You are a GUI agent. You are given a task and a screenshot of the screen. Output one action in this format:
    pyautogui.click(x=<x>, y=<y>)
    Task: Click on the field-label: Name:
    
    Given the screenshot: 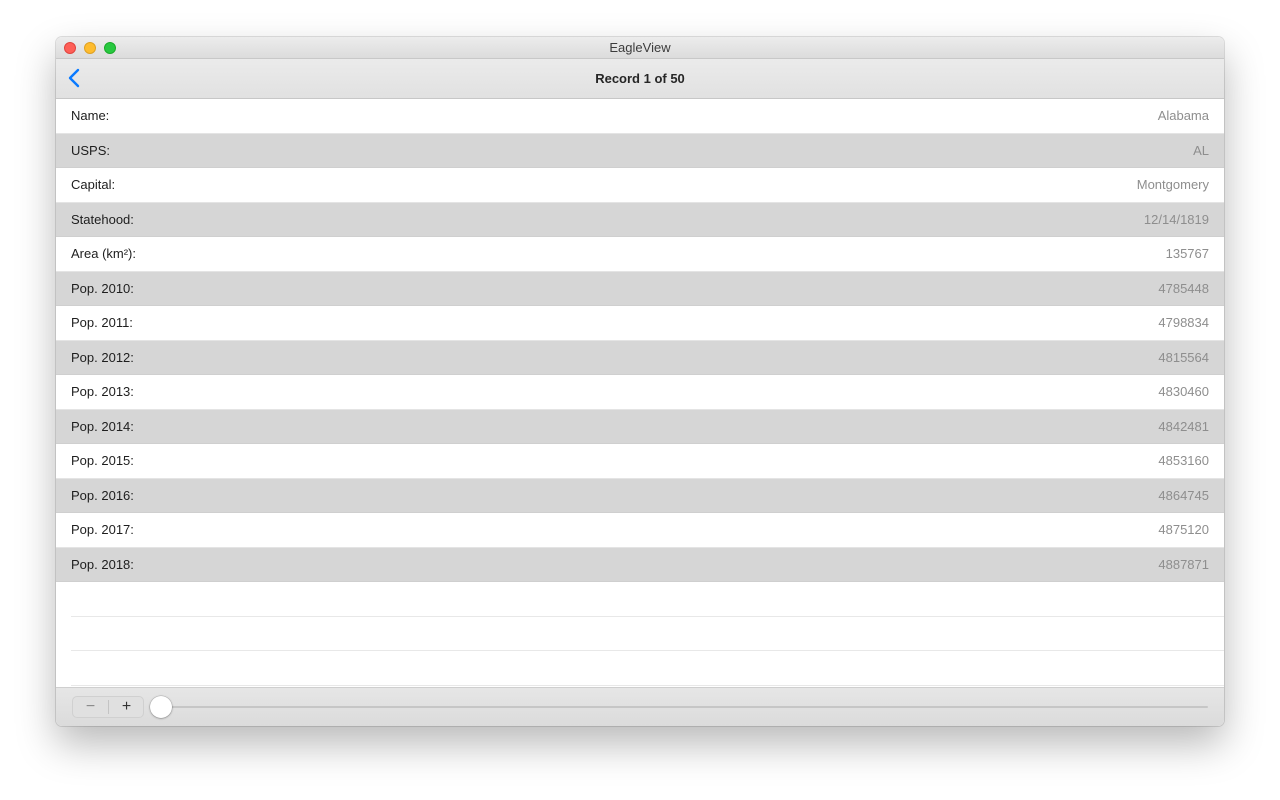 What is the action you would take?
    pyautogui.click(x=90, y=115)
    